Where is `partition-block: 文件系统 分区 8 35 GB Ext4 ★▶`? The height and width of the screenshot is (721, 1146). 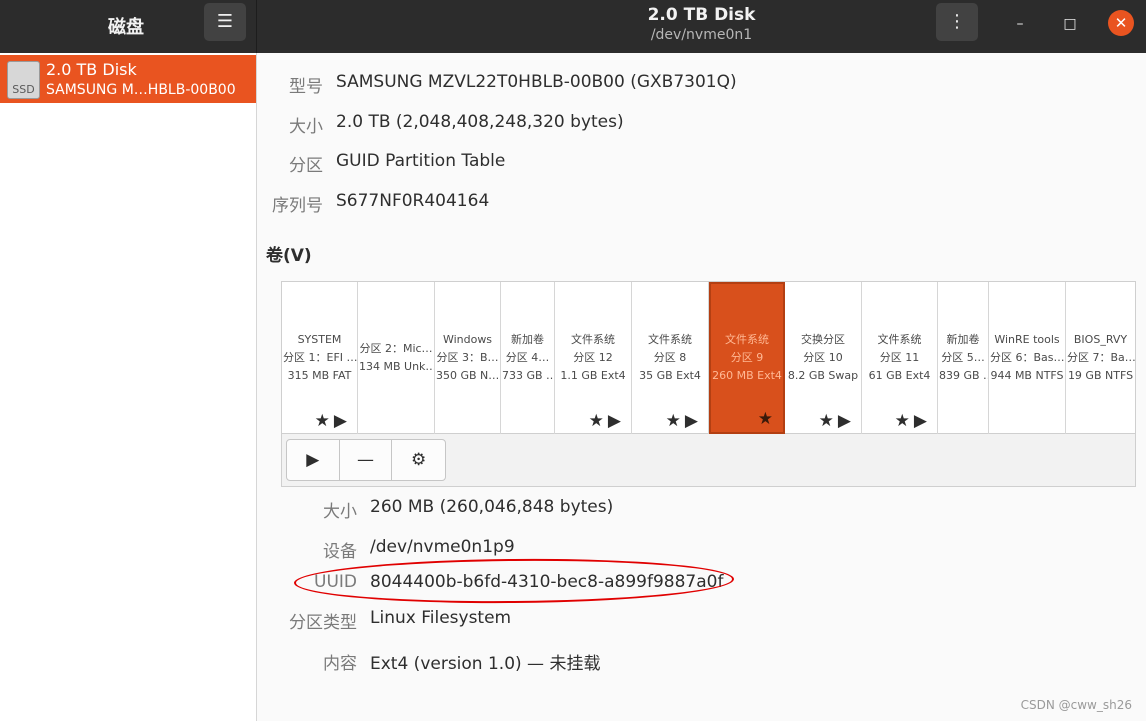 partition-block: 文件系统 分区 8 35 GB Ext4 ★▶ is located at coordinates (670, 358).